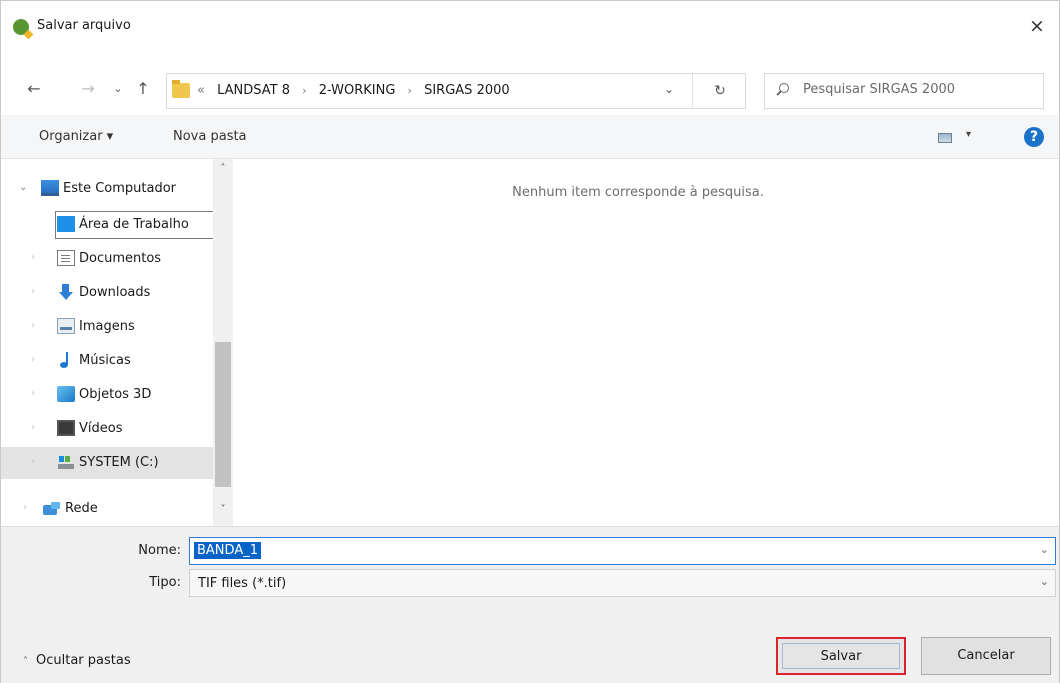 The image size is (1060, 683). What do you see at coordinates (692, 91) in the screenshot?
I see `address-divider` at bounding box center [692, 91].